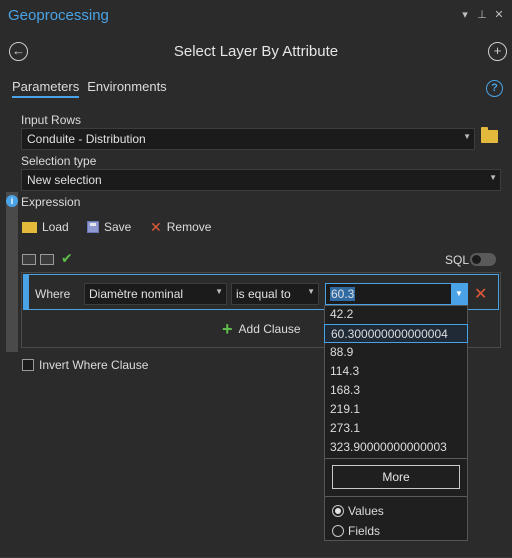 The image size is (512, 558). I want to click on clause-mode-icon, so click(29, 259).